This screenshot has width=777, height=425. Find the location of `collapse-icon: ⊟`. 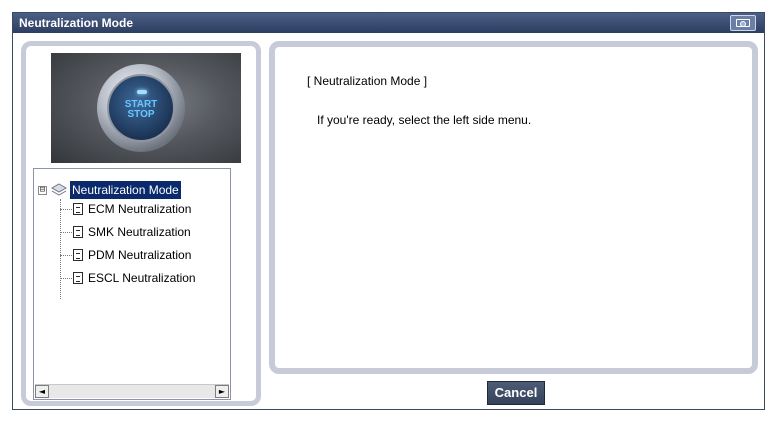

collapse-icon: ⊟ is located at coordinates (42, 190).